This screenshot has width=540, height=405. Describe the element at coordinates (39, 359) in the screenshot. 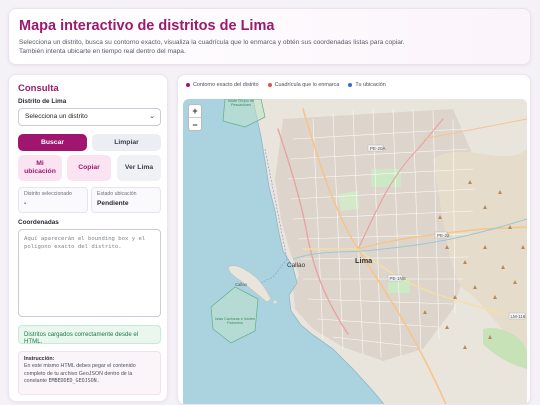

I see `note-title: Instrucción:` at that location.